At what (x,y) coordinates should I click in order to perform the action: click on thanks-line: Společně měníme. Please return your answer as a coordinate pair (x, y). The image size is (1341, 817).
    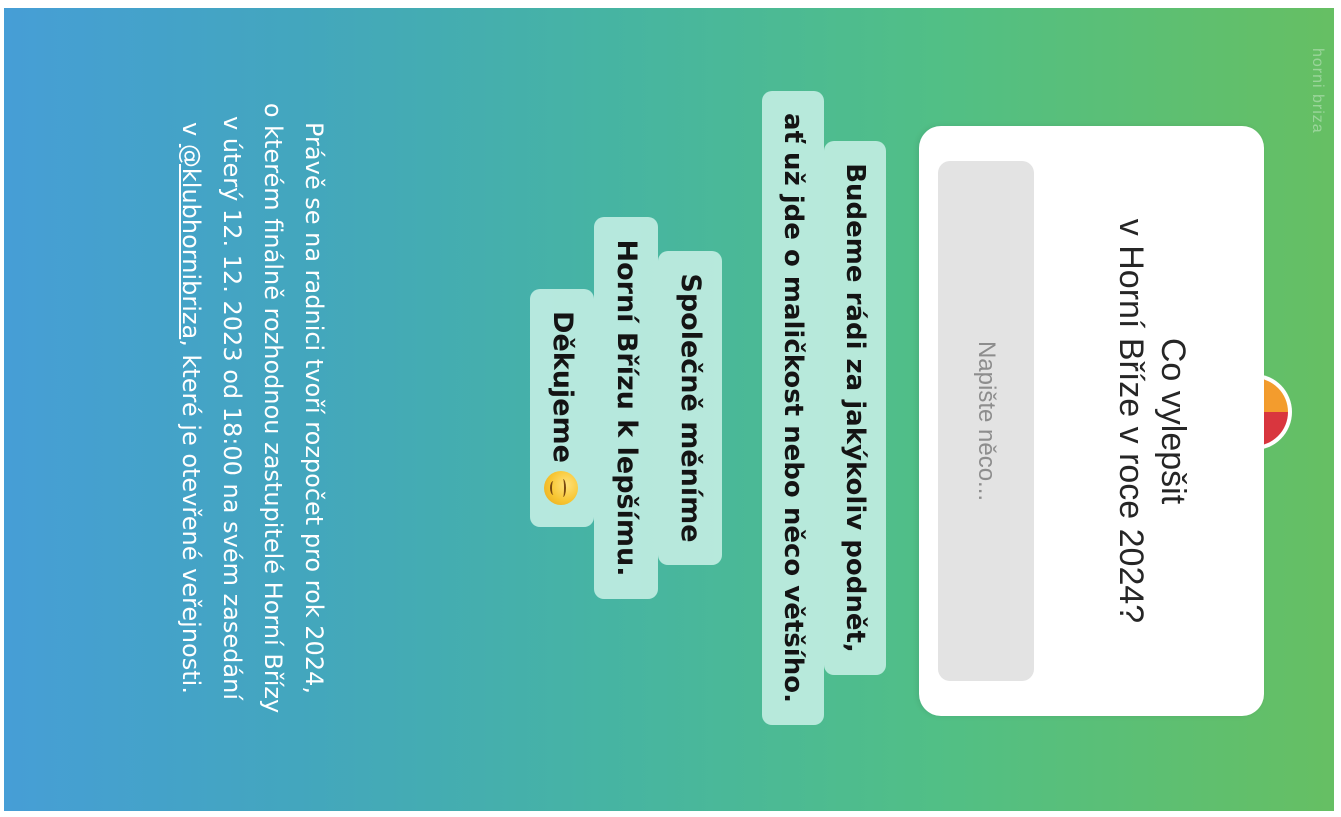
    Looking at the image, I should click on (690, 408).